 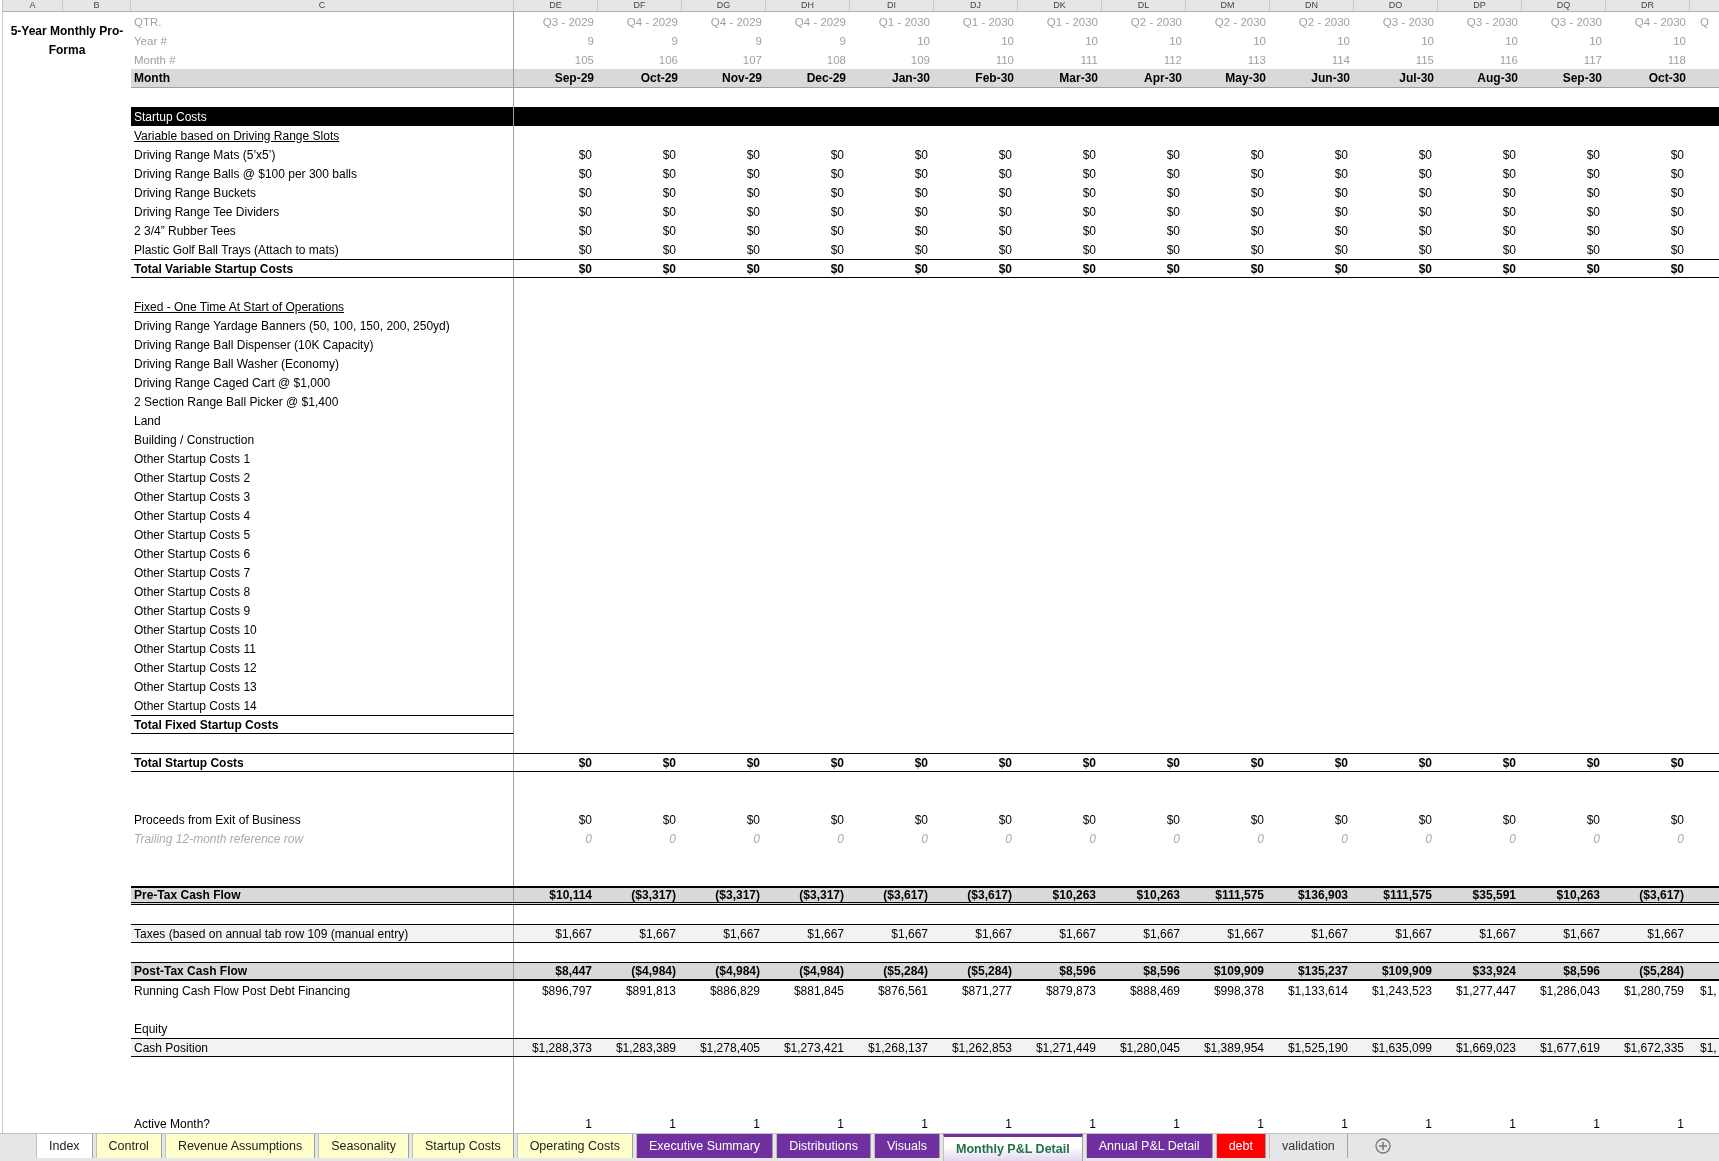 What do you see at coordinates (322, 116) in the screenshot?
I see `section-title: Startup Costs` at bounding box center [322, 116].